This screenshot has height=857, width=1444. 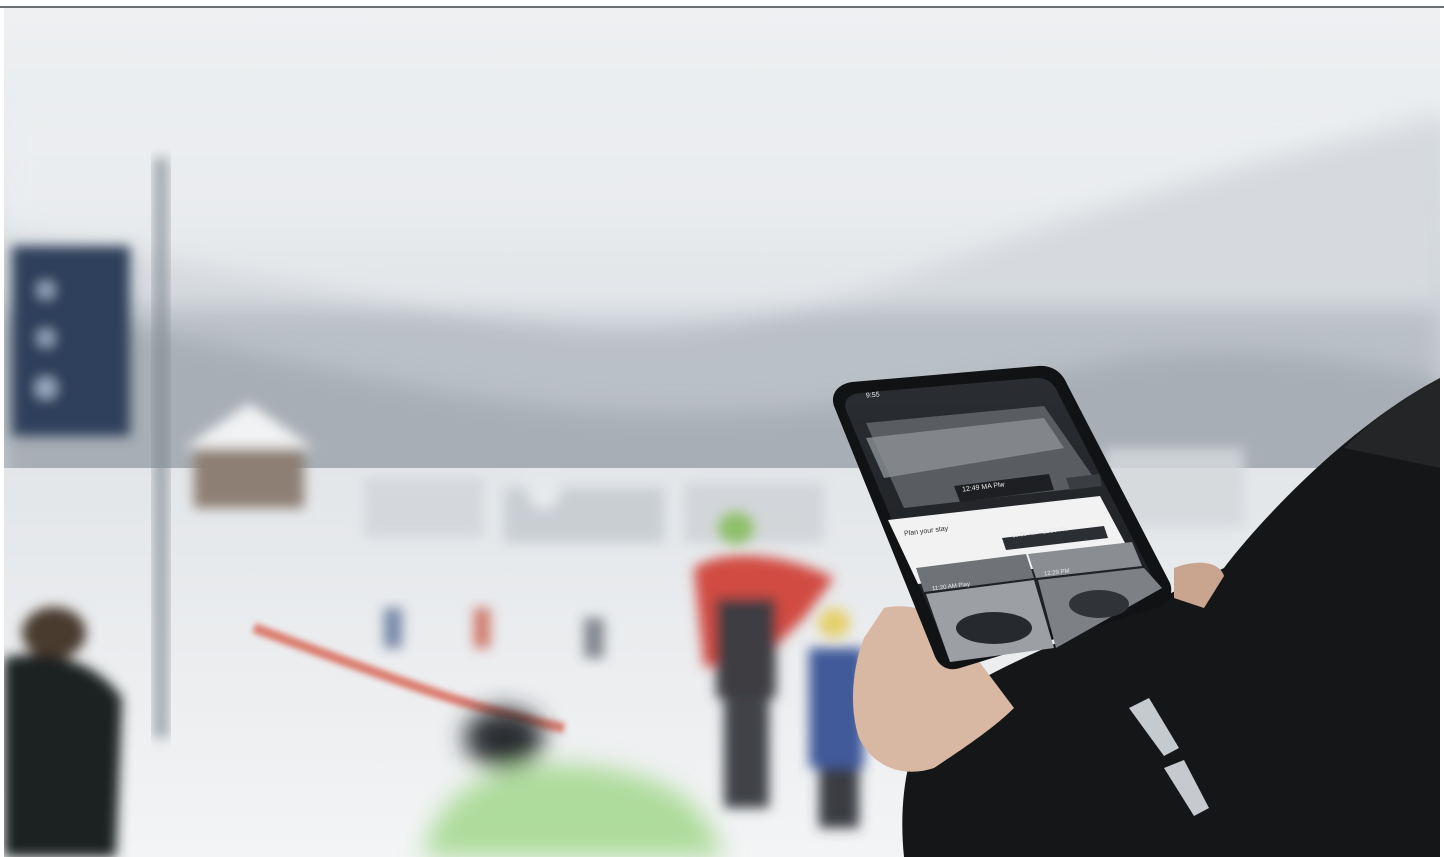 I want to click on phone-status-time: 9:55, so click(x=872, y=395).